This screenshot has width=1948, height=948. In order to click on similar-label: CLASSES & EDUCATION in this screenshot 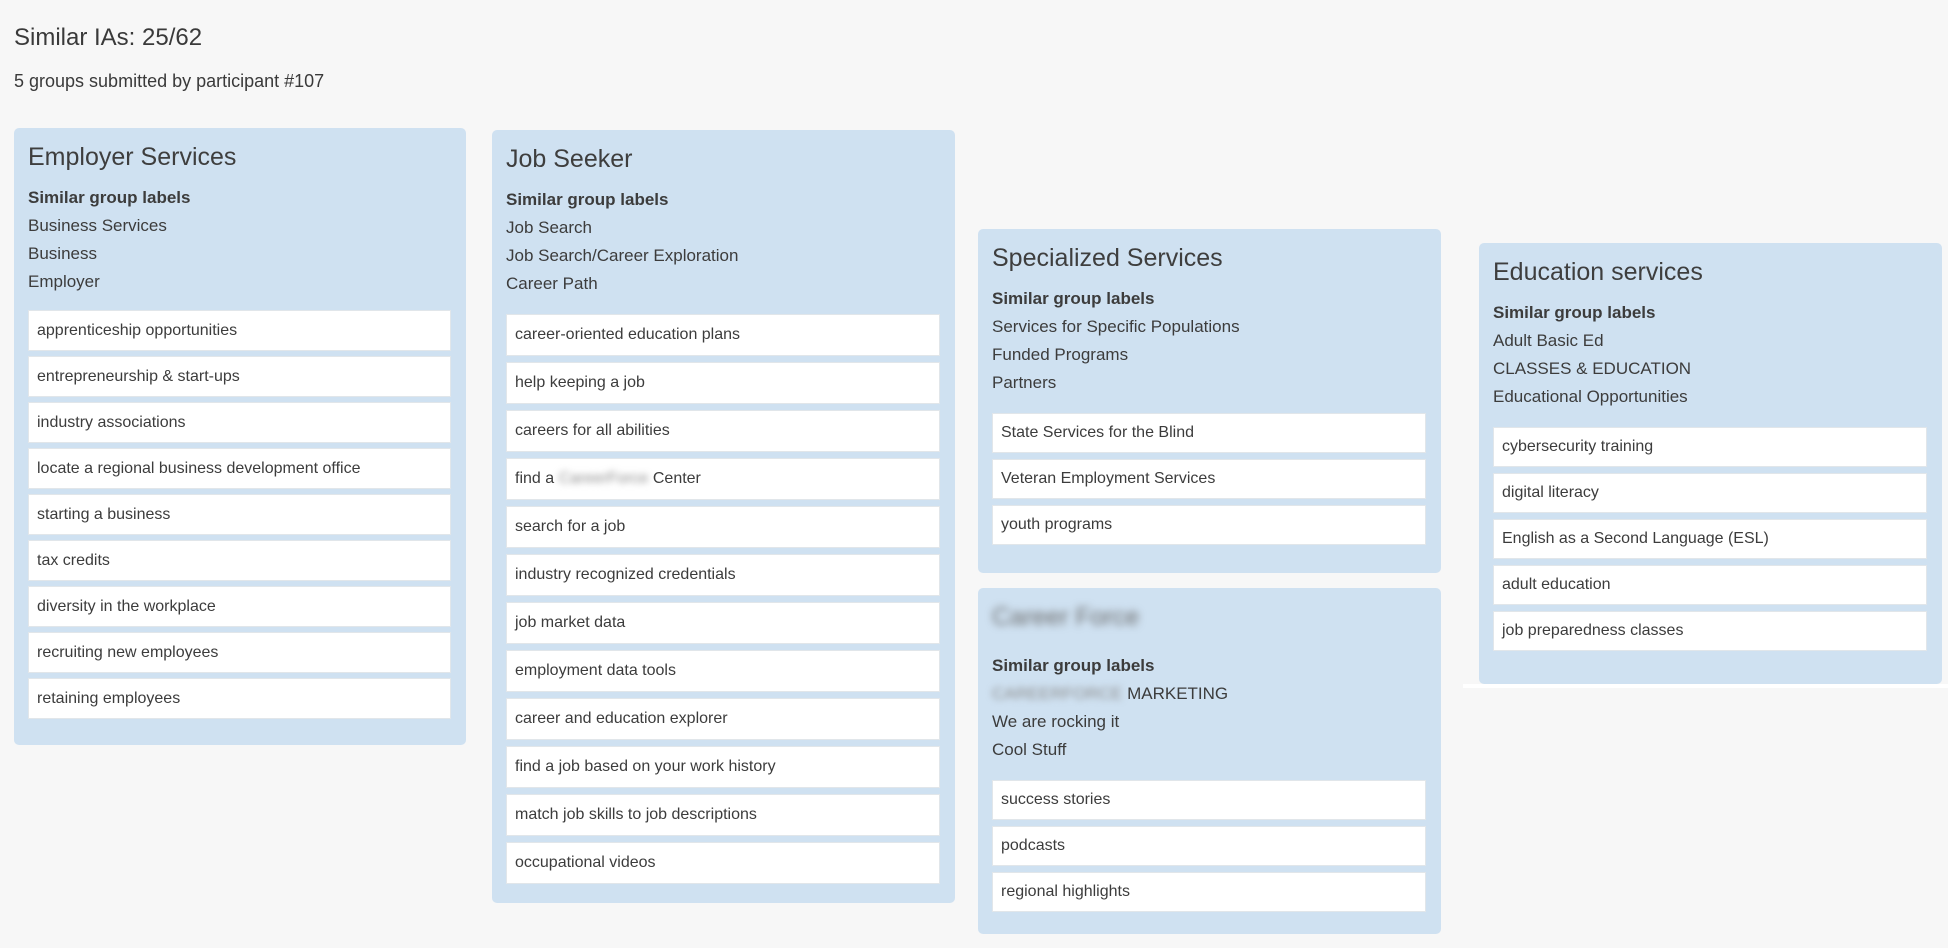, I will do `click(1592, 368)`.